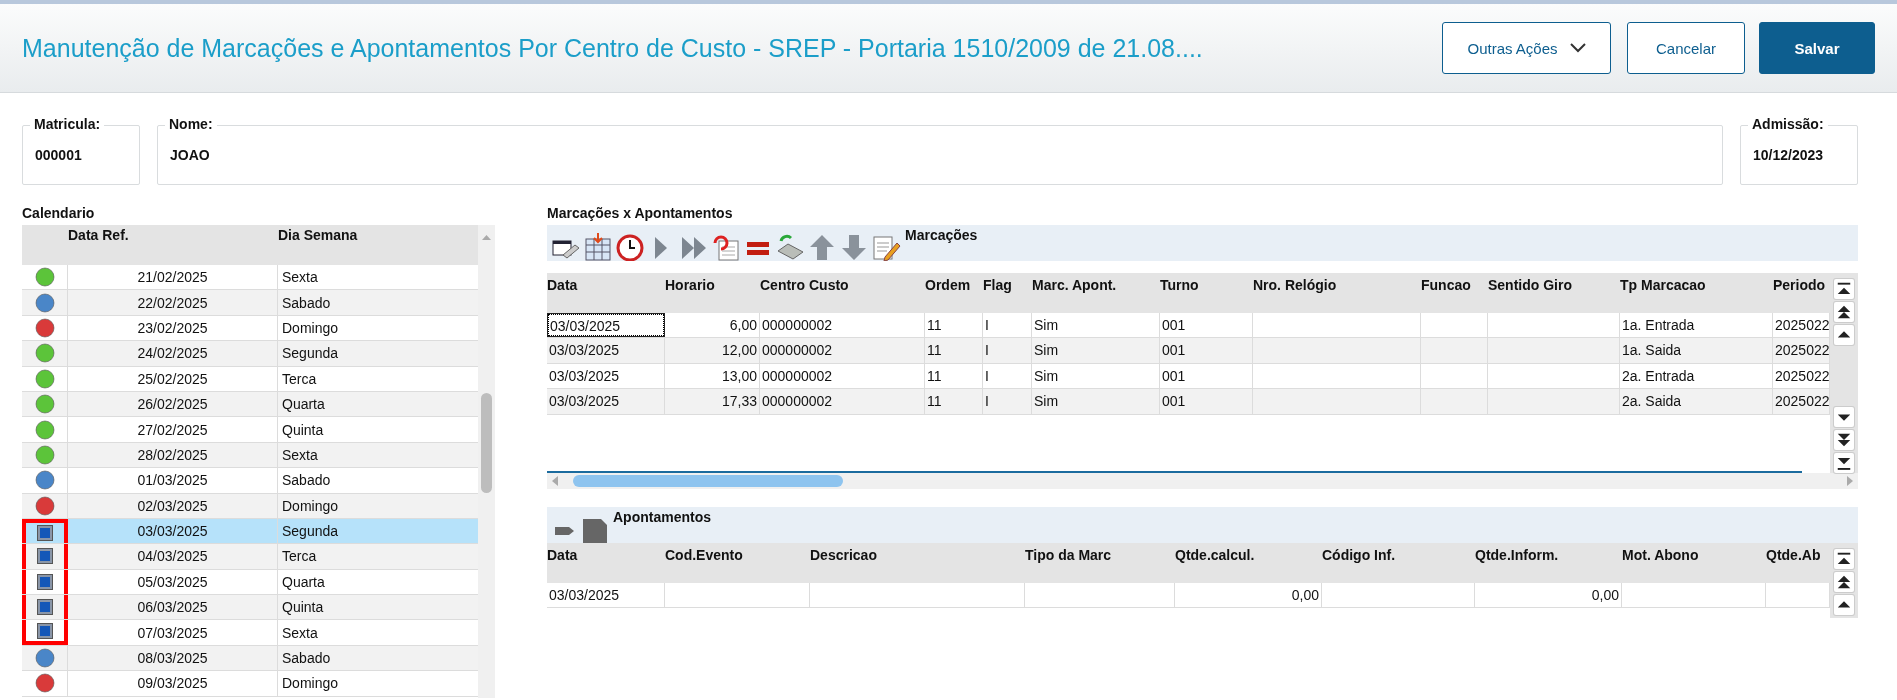  I want to click on table-cell-text: Quinta, so click(303, 608).